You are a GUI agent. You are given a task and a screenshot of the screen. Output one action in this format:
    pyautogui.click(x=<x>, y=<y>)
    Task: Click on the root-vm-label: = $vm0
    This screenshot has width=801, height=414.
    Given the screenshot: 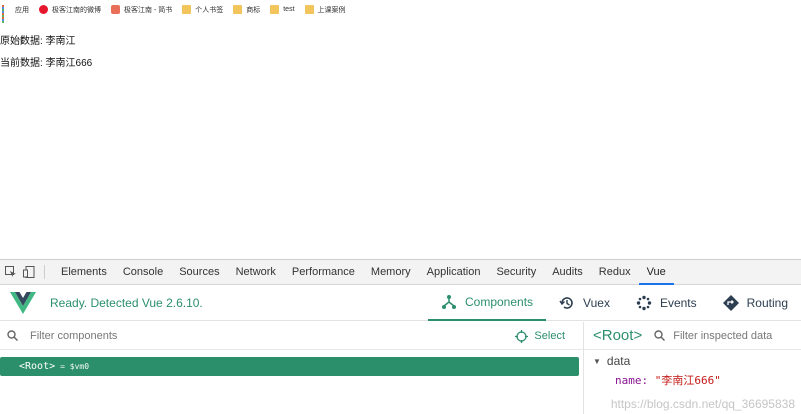 What is the action you would take?
    pyautogui.click(x=75, y=366)
    